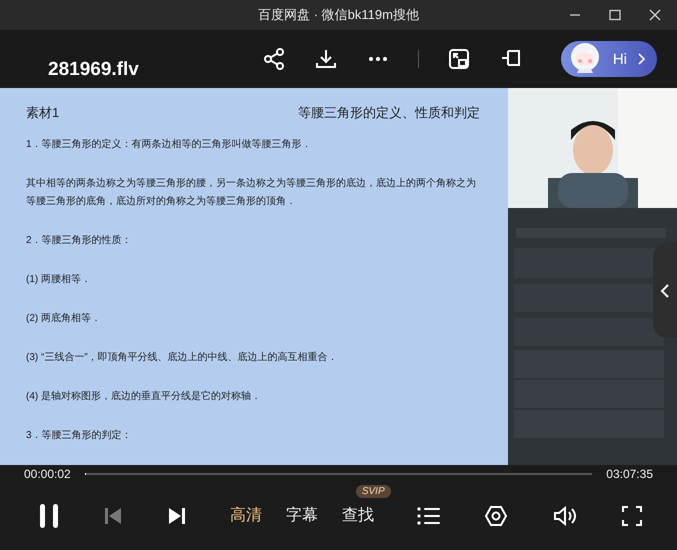 Image resolution: width=677 pixels, height=550 pixels. What do you see at coordinates (59, 279) in the screenshot?
I see `slide-text: (1) 两腰相等．` at bounding box center [59, 279].